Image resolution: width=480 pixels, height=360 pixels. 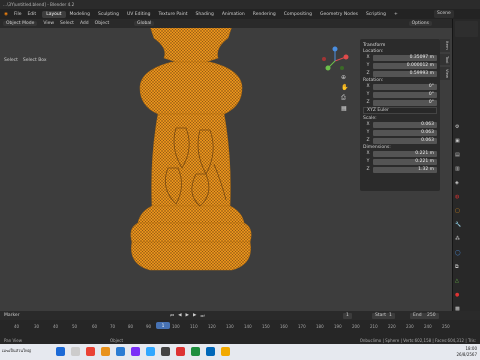 What do you see at coordinates (458, 183) in the screenshot?
I see `scene-props-icon: ◈` at bounding box center [458, 183].